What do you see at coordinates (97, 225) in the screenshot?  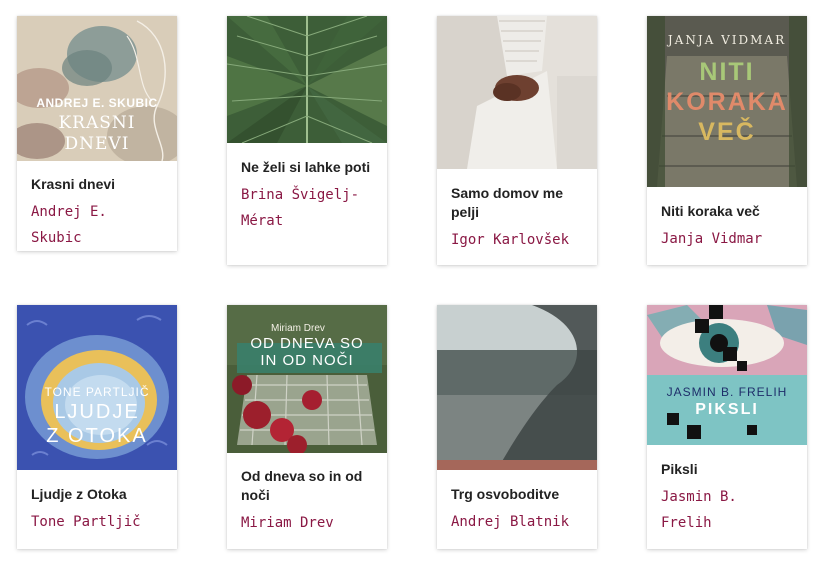 I see `book-author: Andrej E. Skubic` at bounding box center [97, 225].